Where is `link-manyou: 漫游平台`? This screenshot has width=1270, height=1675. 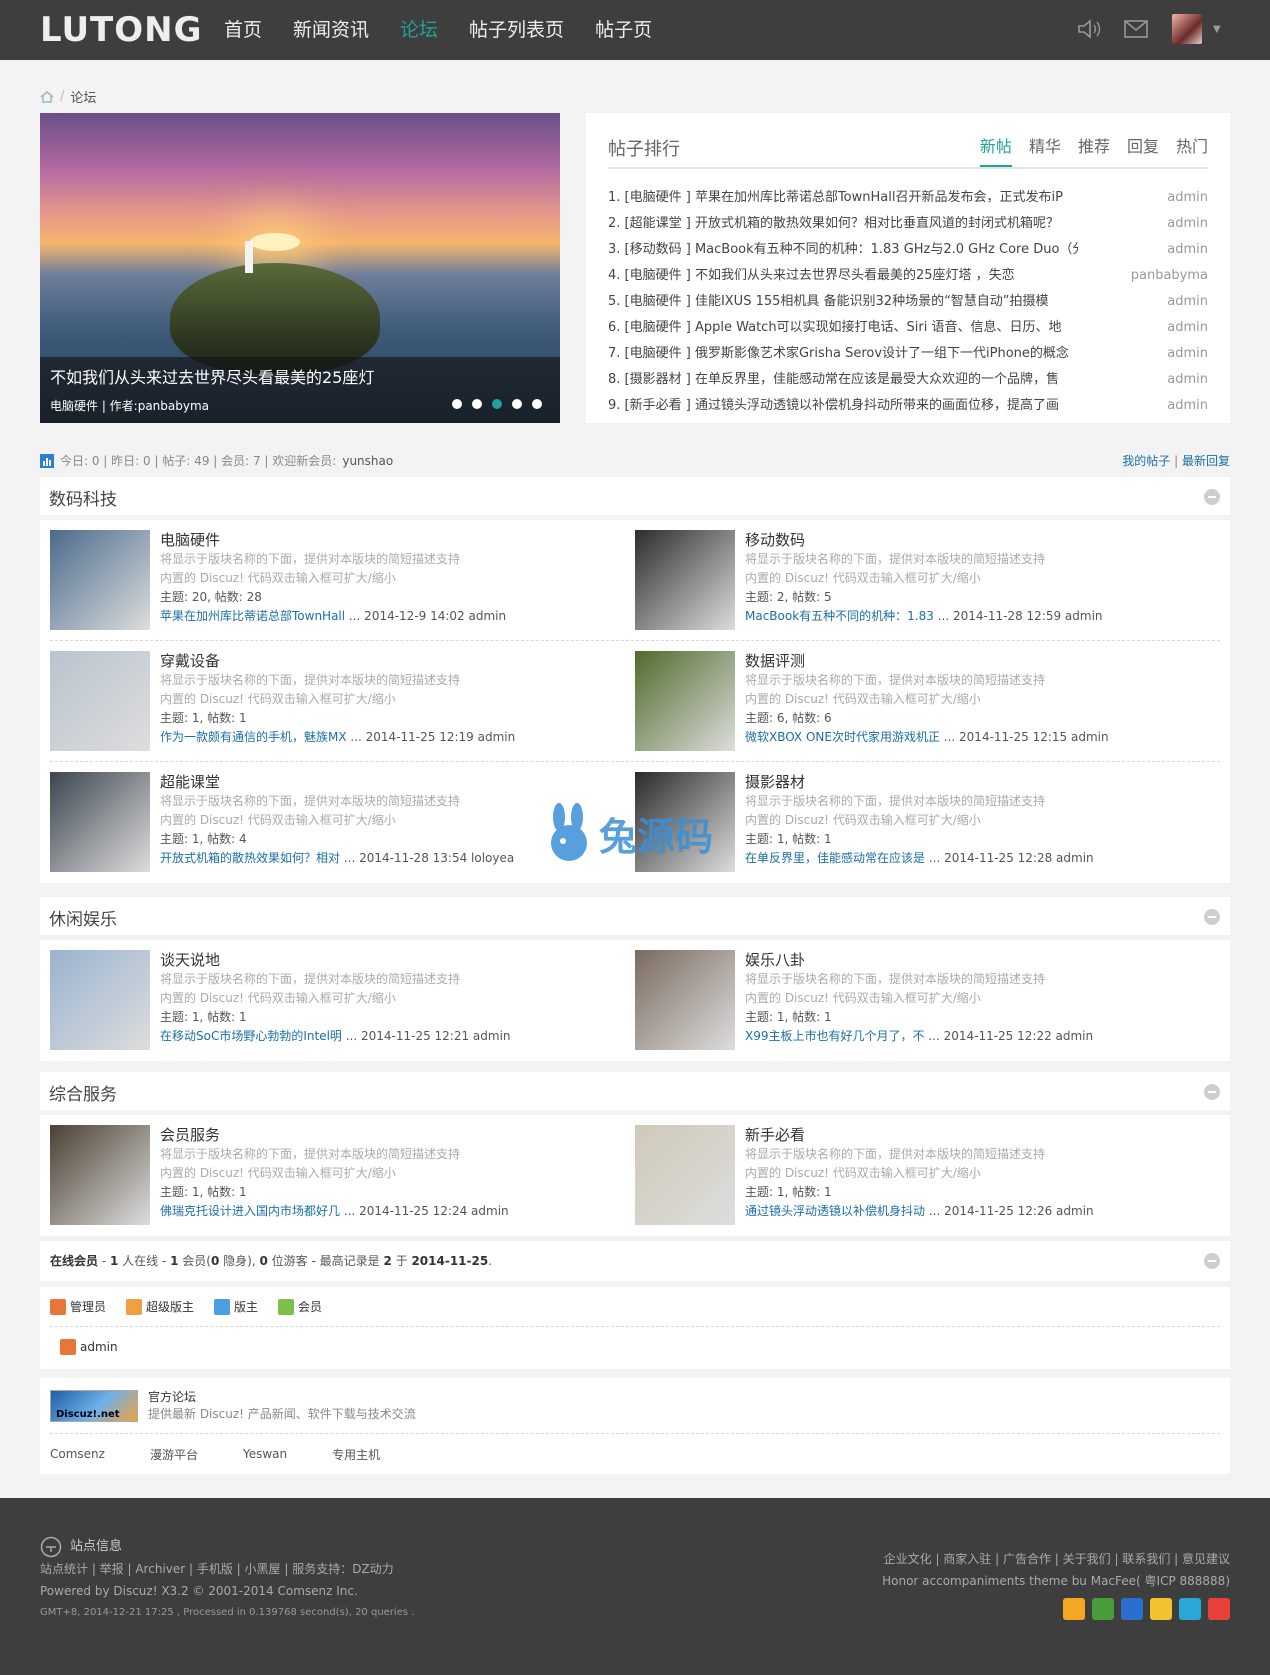 link-manyou: 漫游平台 is located at coordinates (174, 1454).